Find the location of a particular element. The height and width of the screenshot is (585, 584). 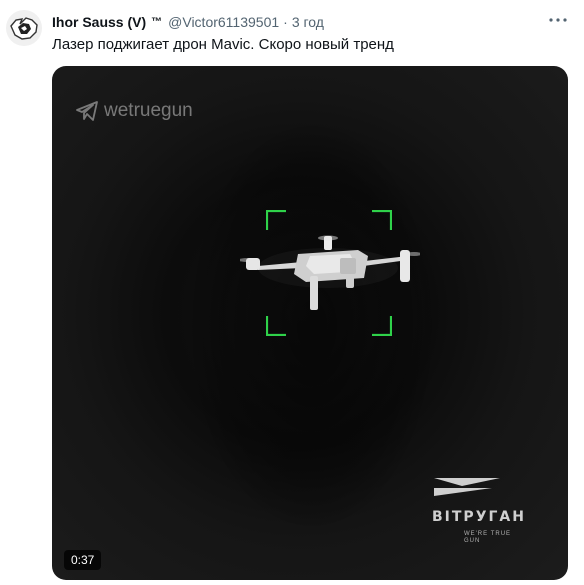

video-duration-badge: 0:37 is located at coordinates (83, 560).